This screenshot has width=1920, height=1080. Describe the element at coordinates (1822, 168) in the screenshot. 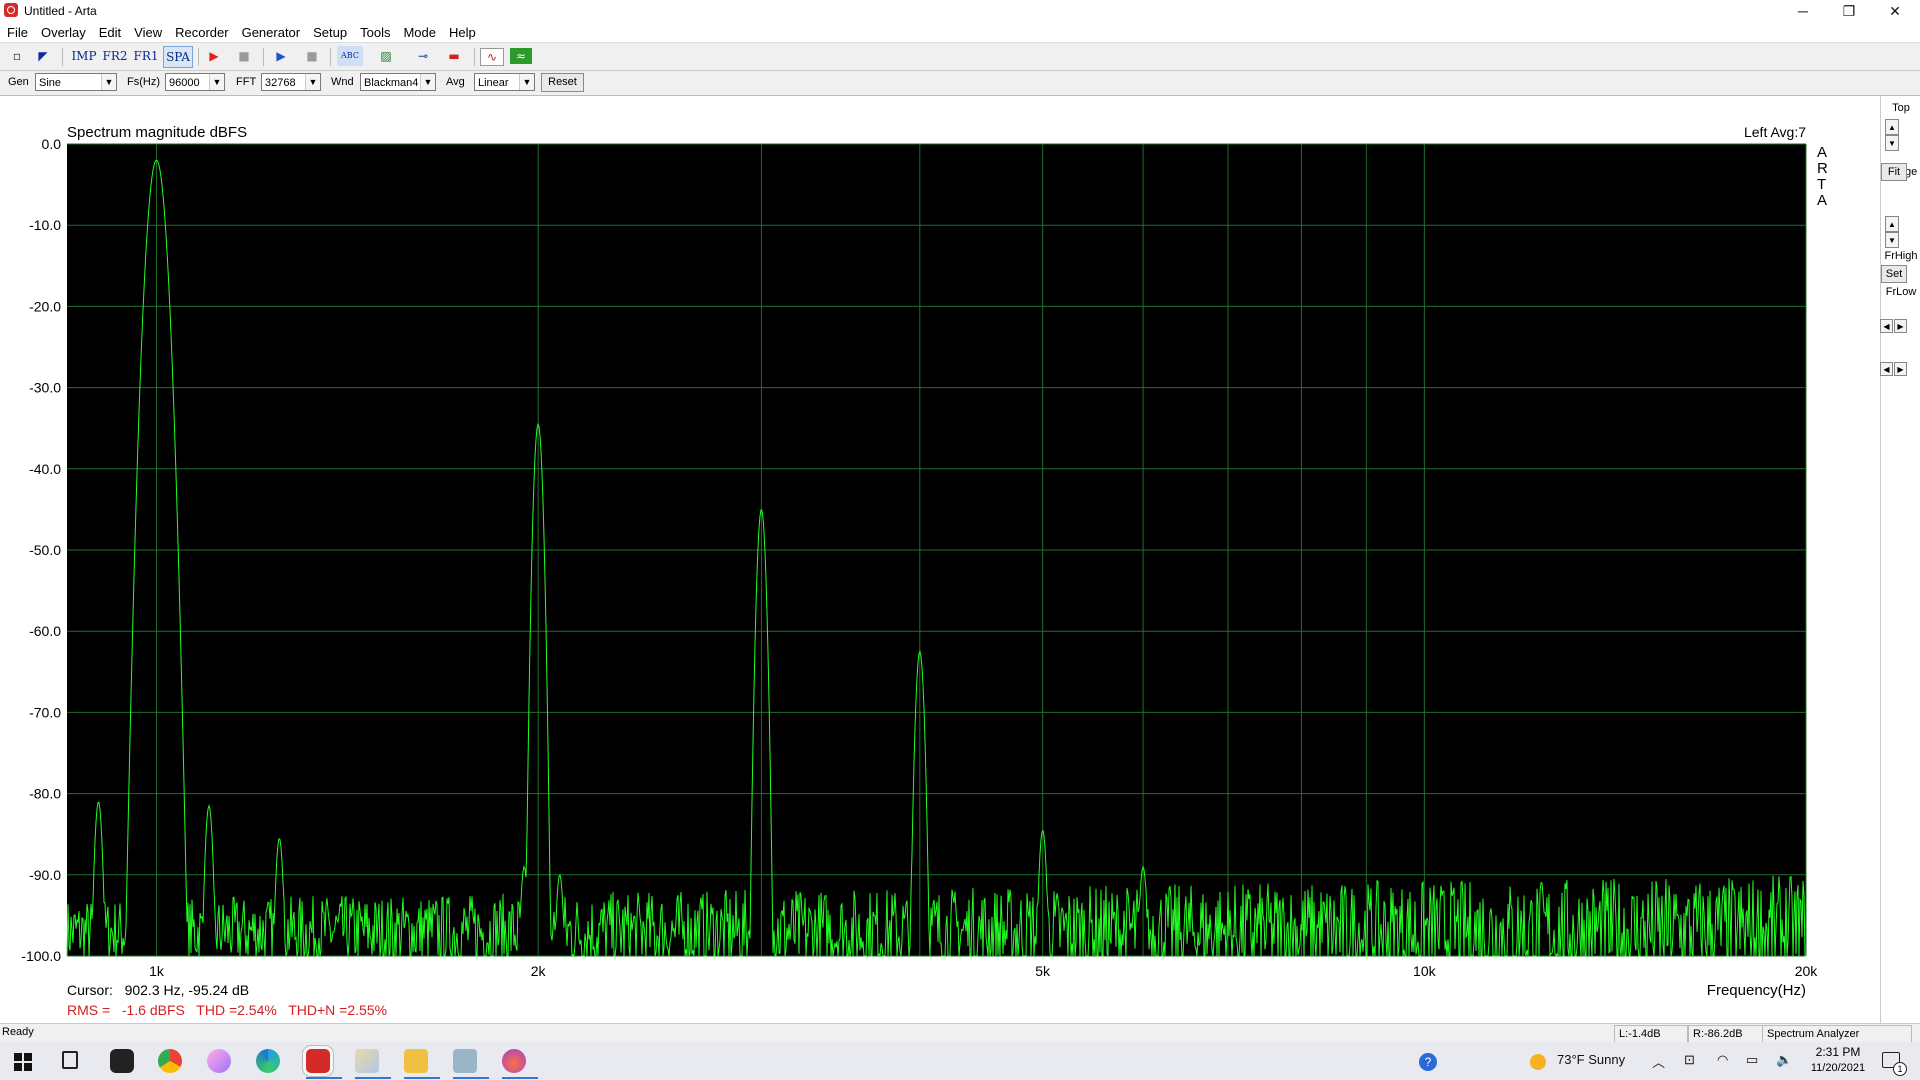

I see `arta-letter-r: R` at that location.